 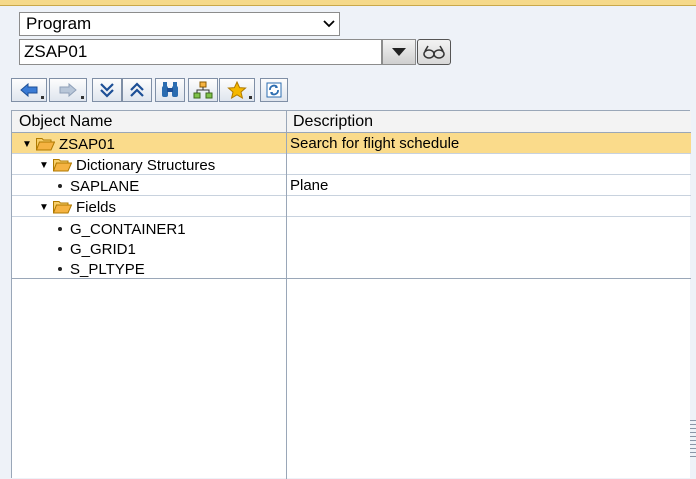 I want to click on tree-row-name: Fields, so click(x=96, y=207).